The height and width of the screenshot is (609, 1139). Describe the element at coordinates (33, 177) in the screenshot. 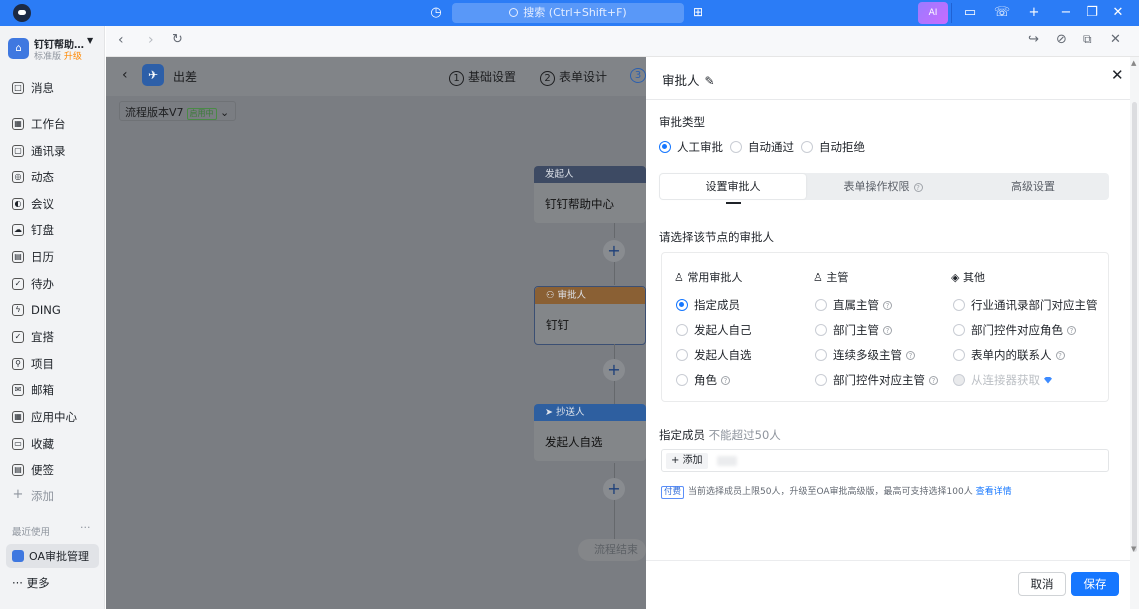

I see `sidebar-item-3: ◎ 动态` at that location.